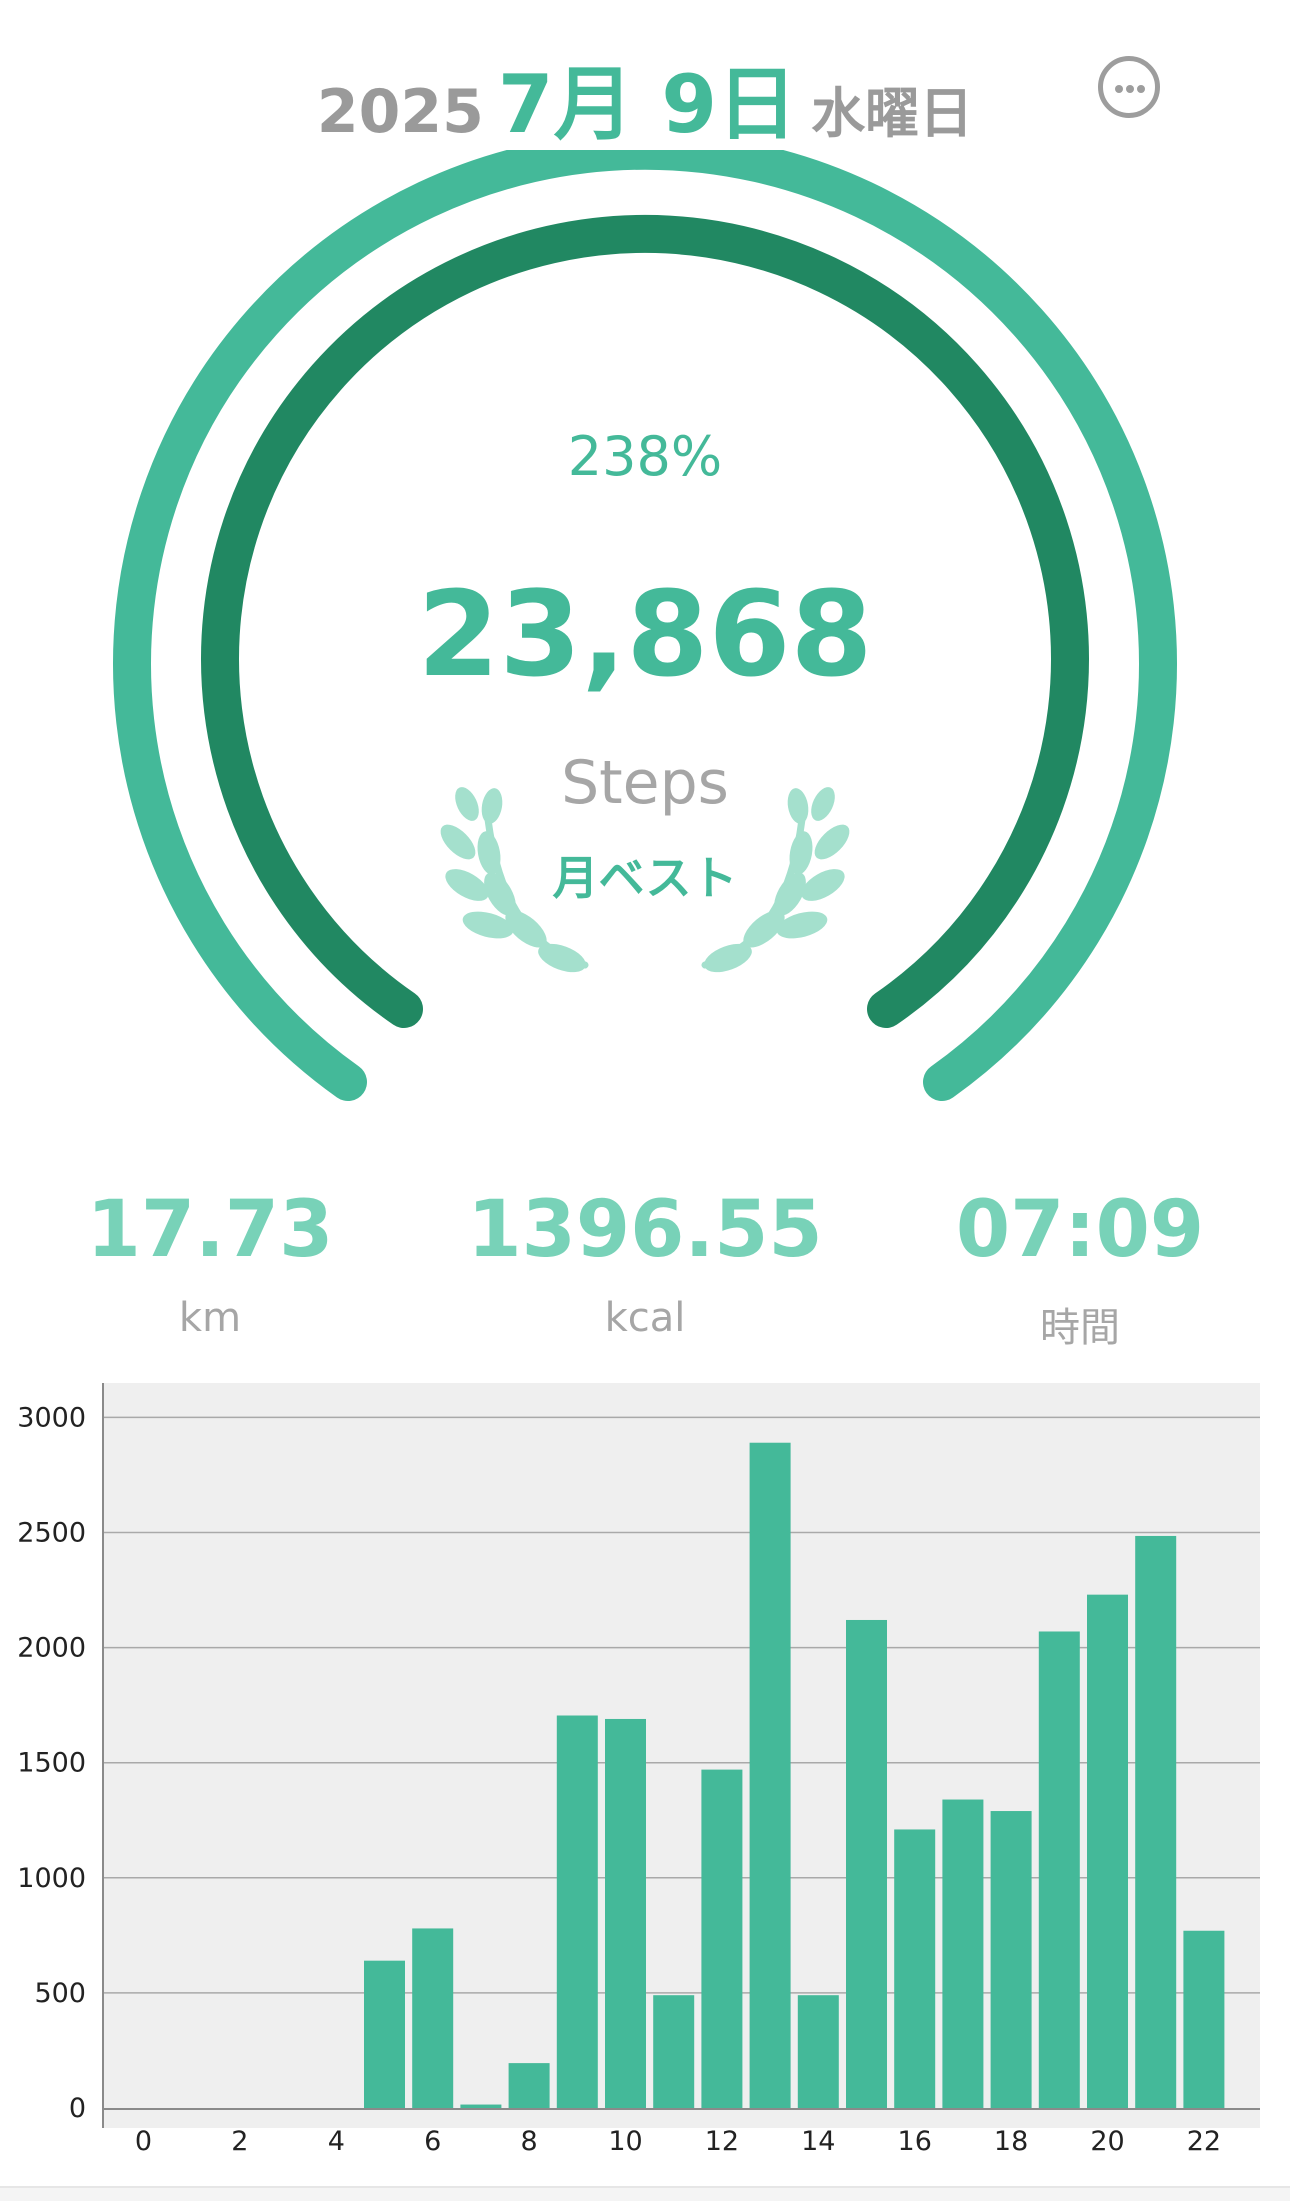  I want to click on x-tick-label: 12, so click(722, 2141).